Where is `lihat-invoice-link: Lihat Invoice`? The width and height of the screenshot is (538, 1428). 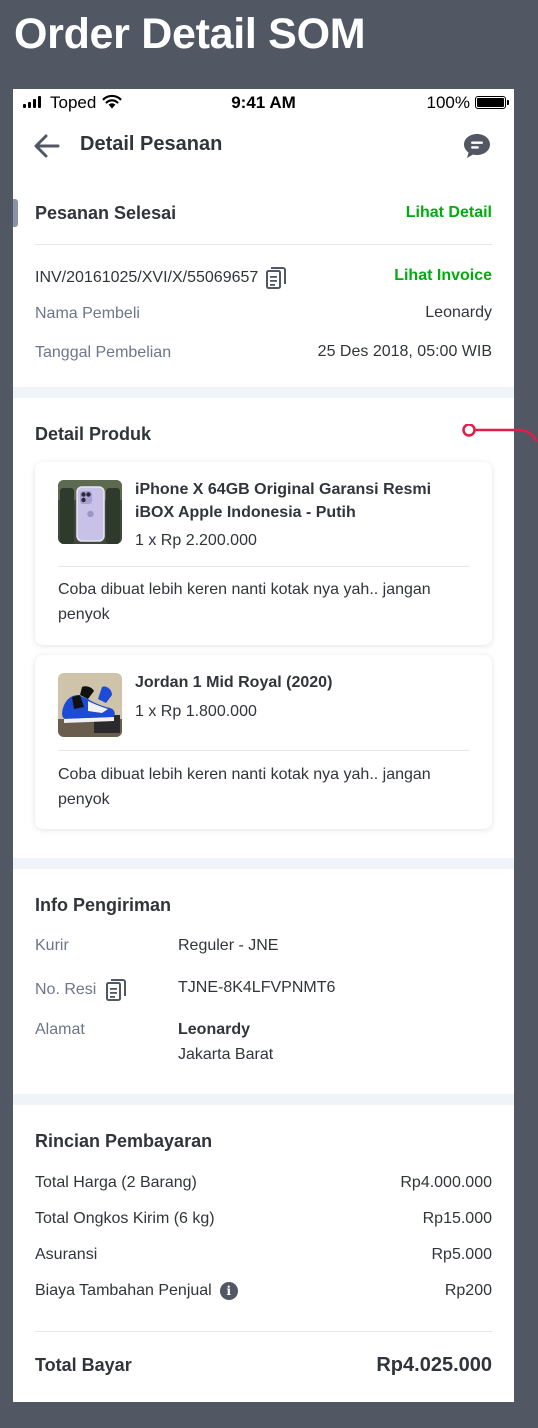 lihat-invoice-link: Lihat Invoice is located at coordinates (443, 276).